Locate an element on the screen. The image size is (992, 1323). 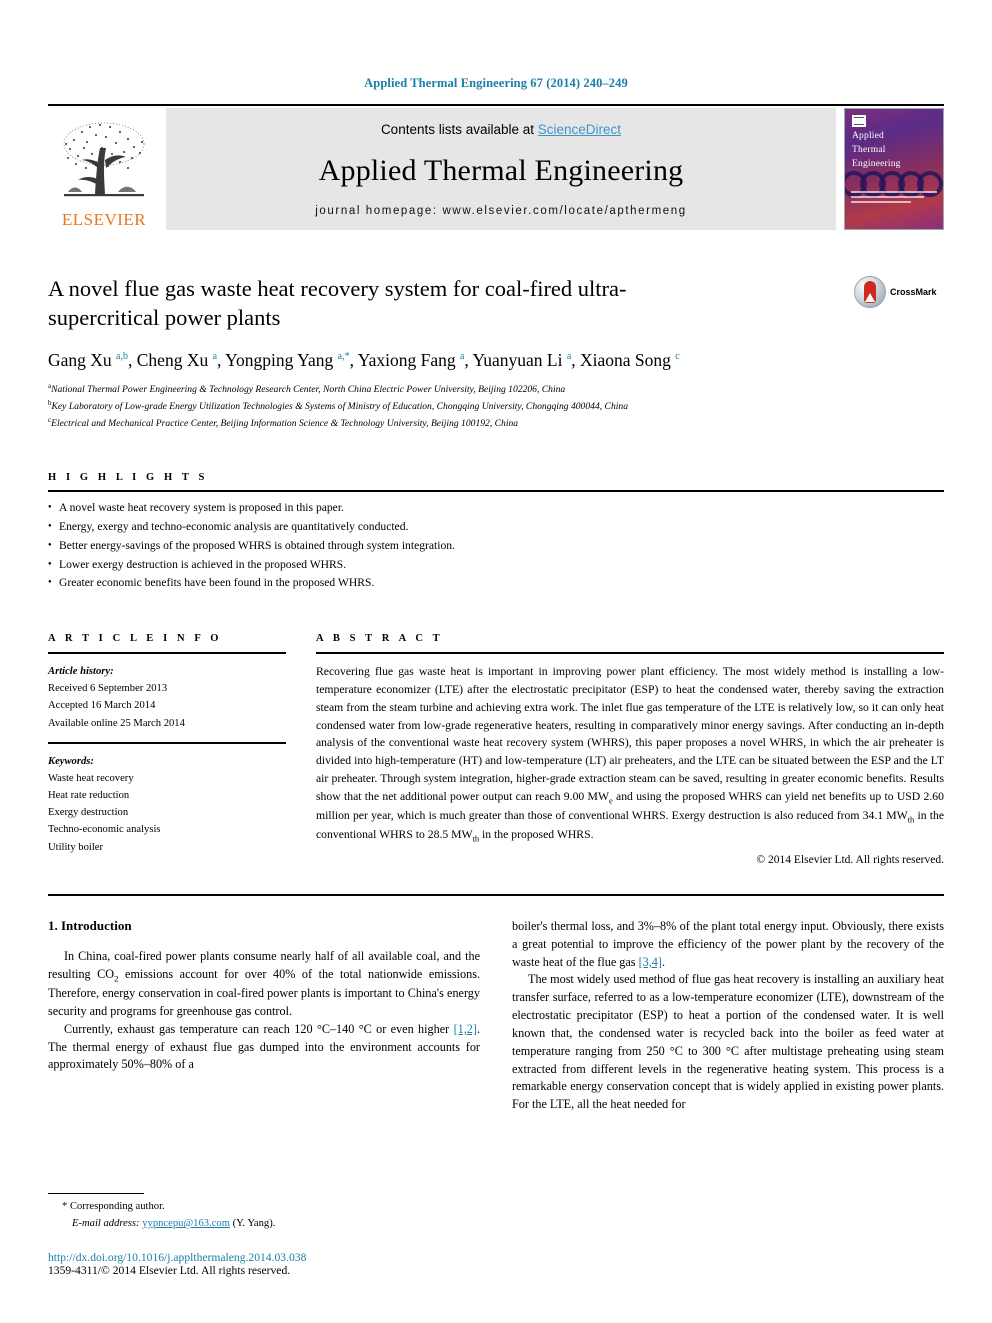
citation-link-3-4: [3,4] is located at coordinates (650, 962).